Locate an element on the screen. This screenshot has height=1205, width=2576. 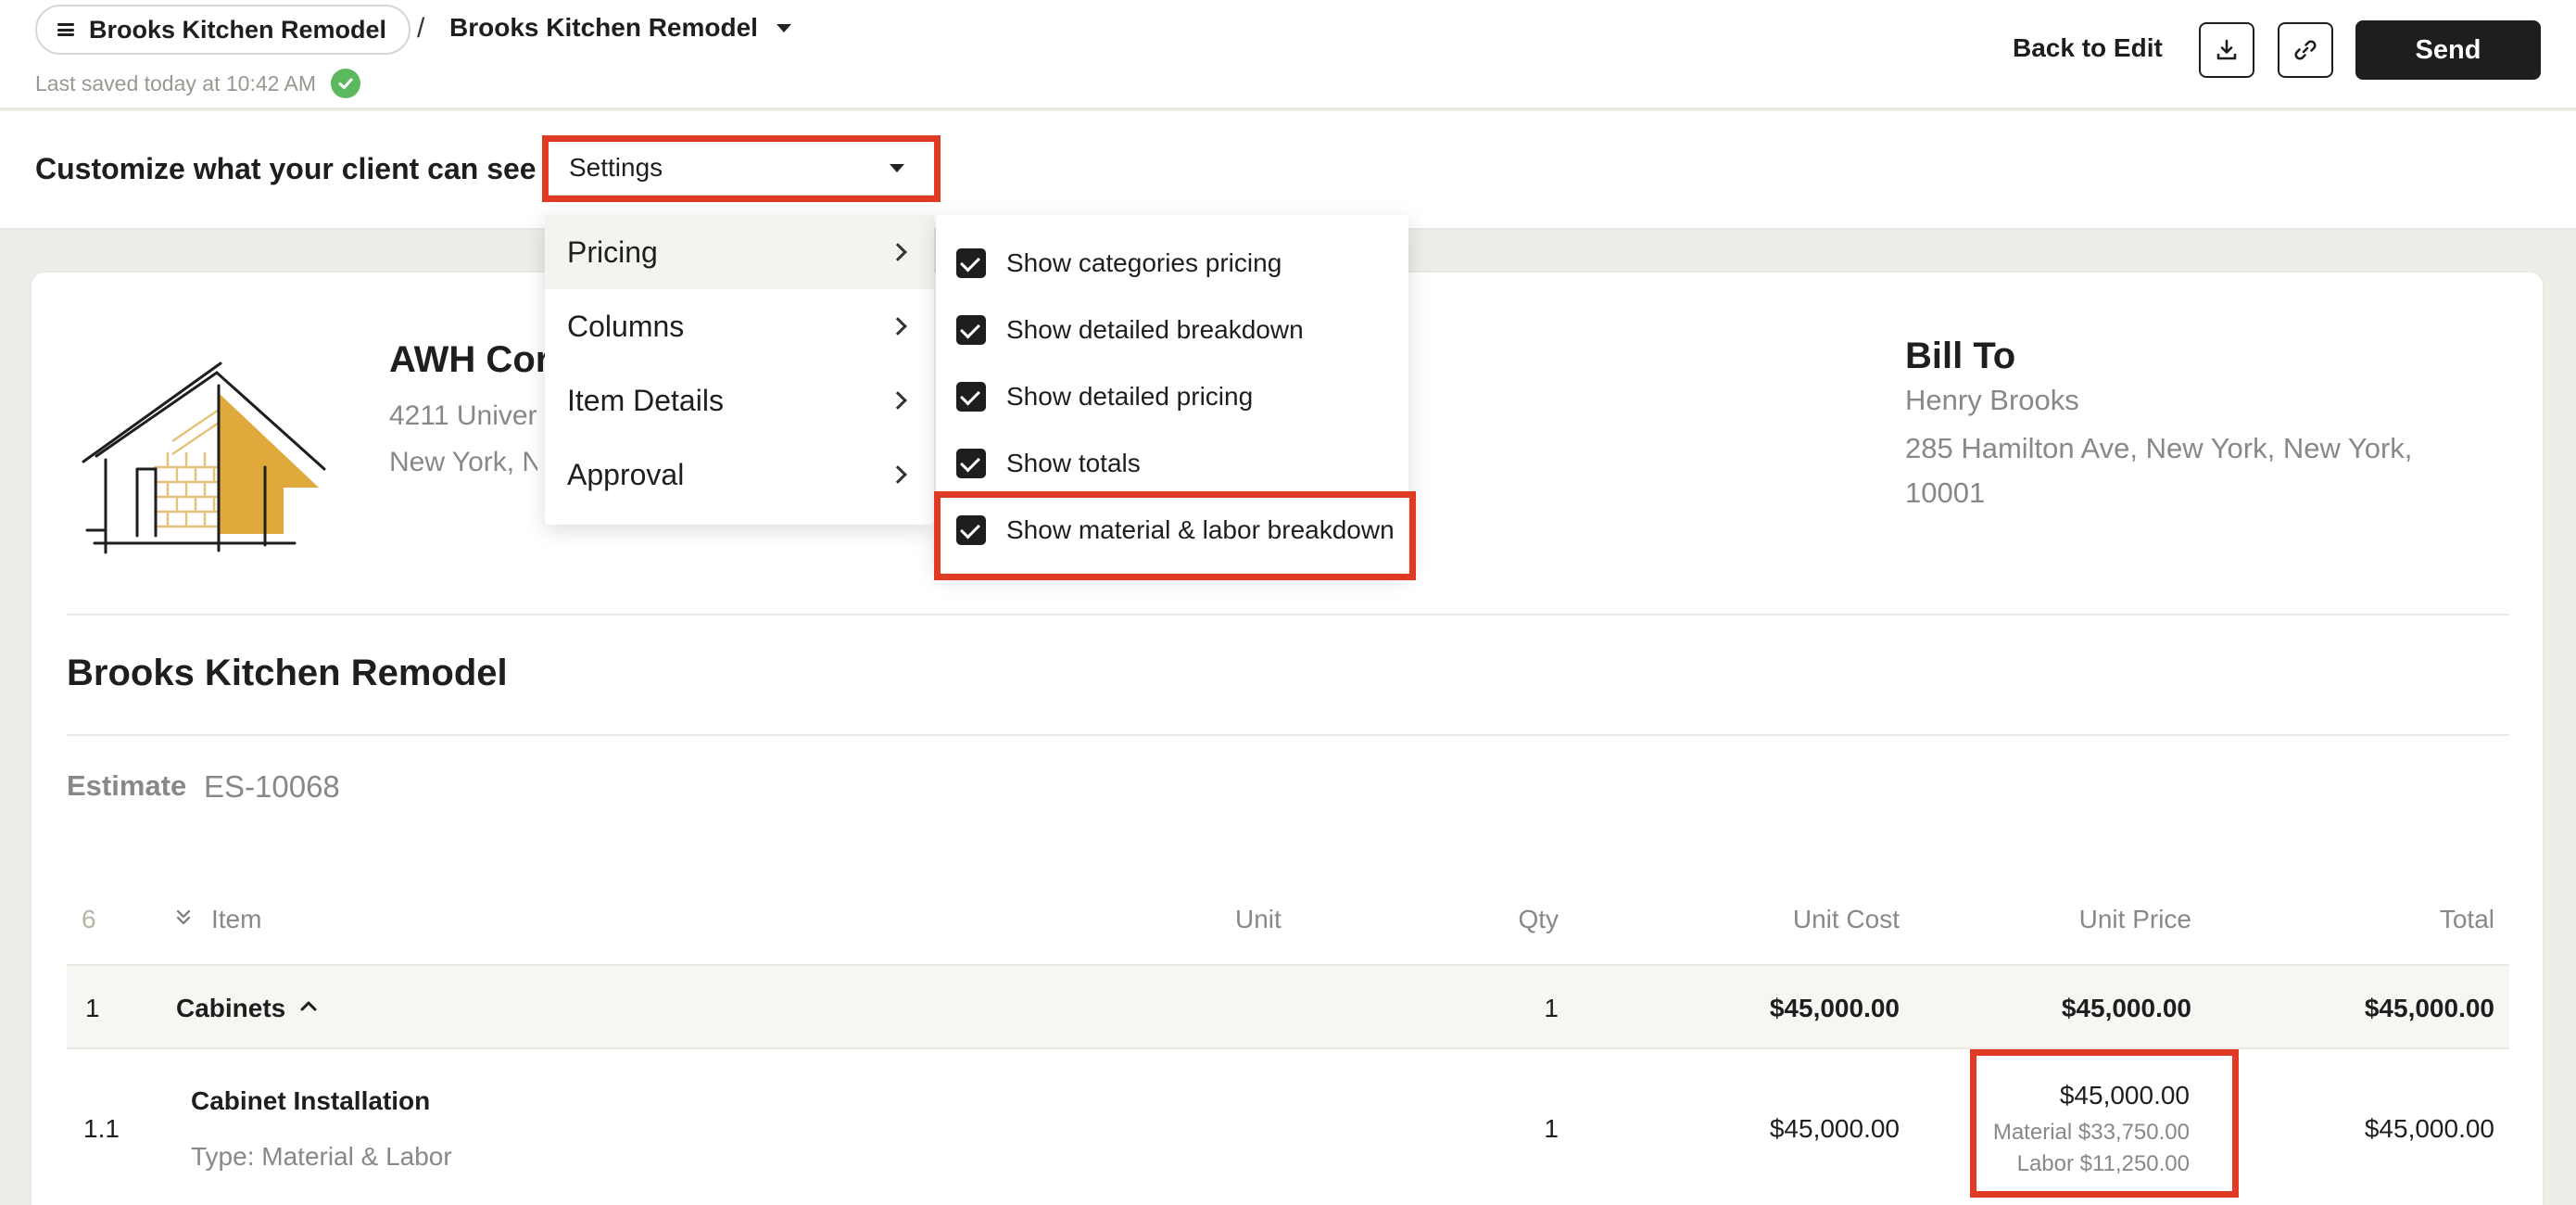
company-address-line2: New York, N is located at coordinates (463, 462).